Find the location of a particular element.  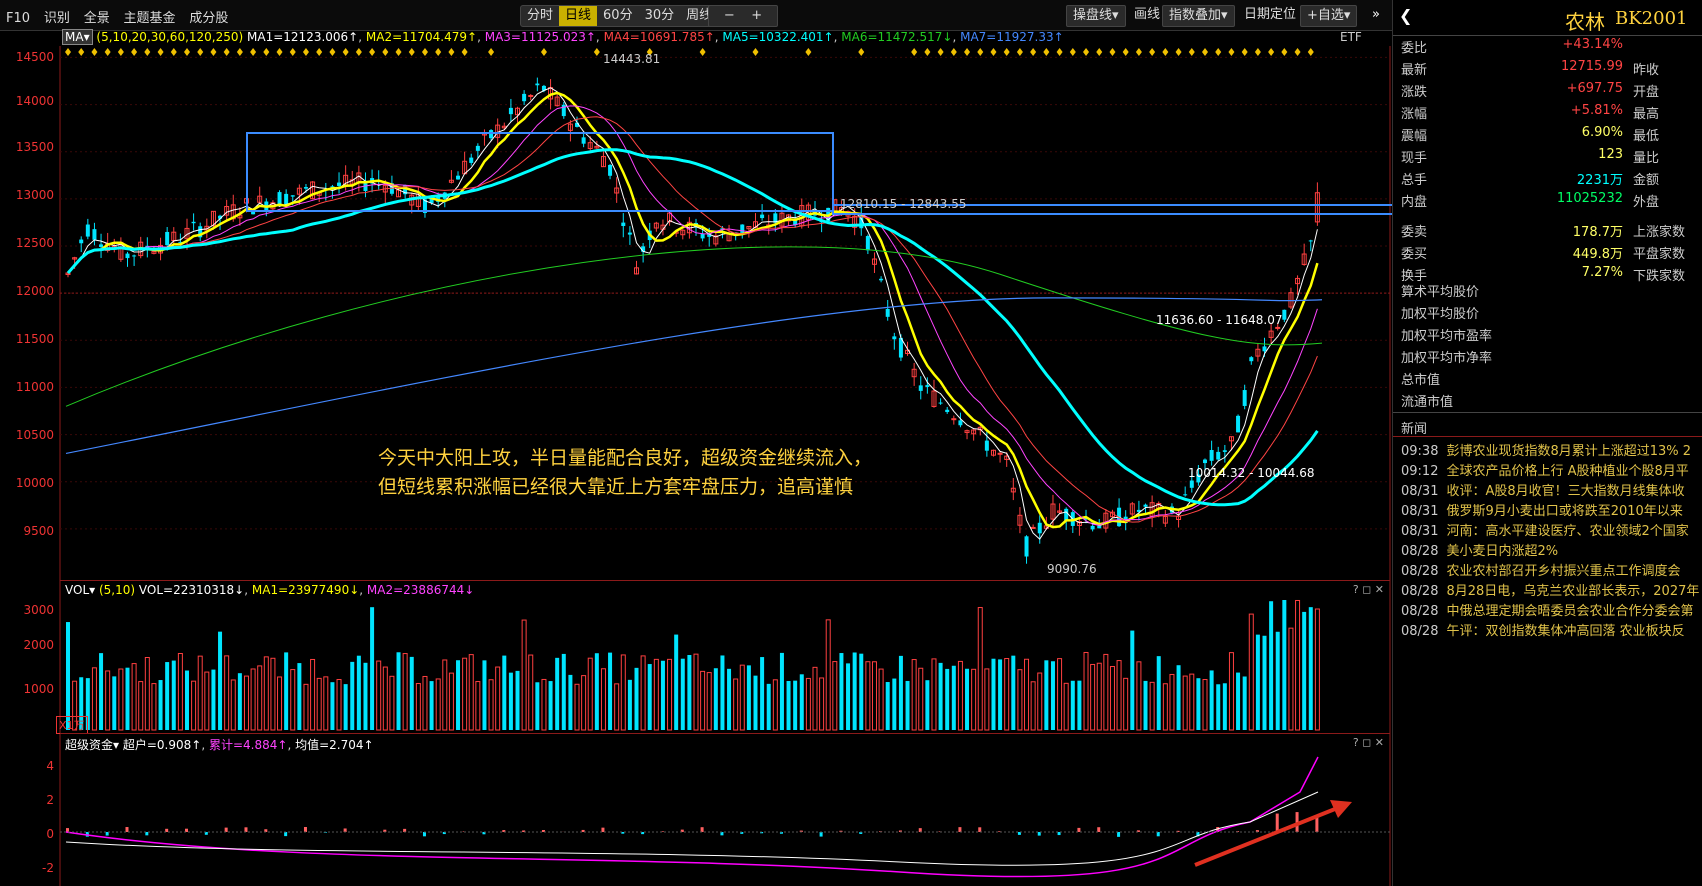

news-item: 09:12 全球农产品价格上行 A股种植业个股8月平 is located at coordinates (1545, 469).